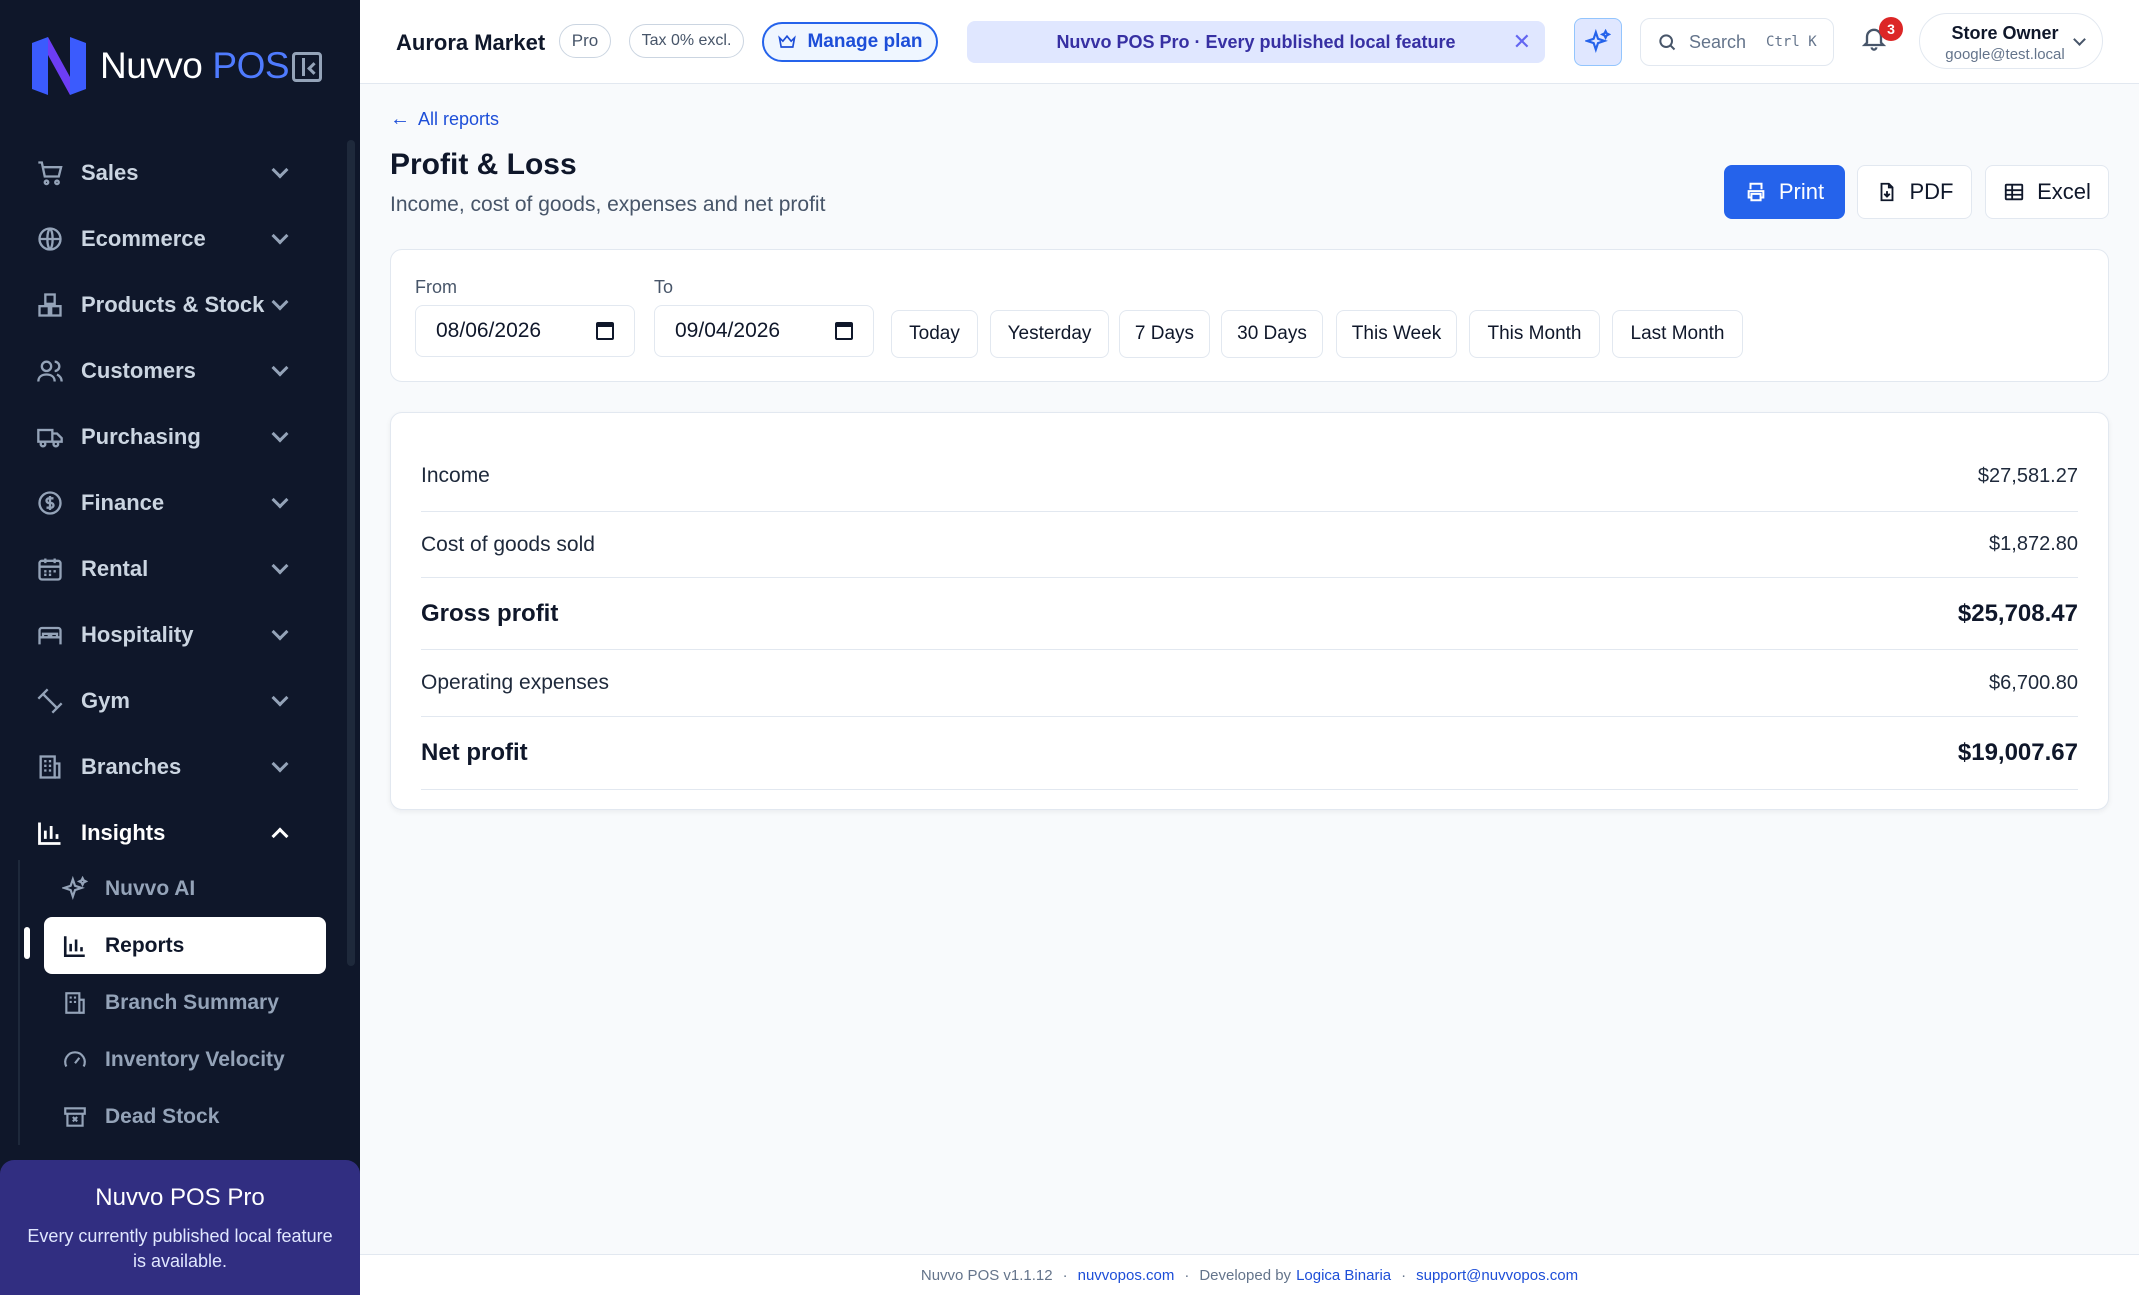 This screenshot has width=2139, height=1295. I want to click on brand-logo: Nuvvo POS, so click(158, 66).